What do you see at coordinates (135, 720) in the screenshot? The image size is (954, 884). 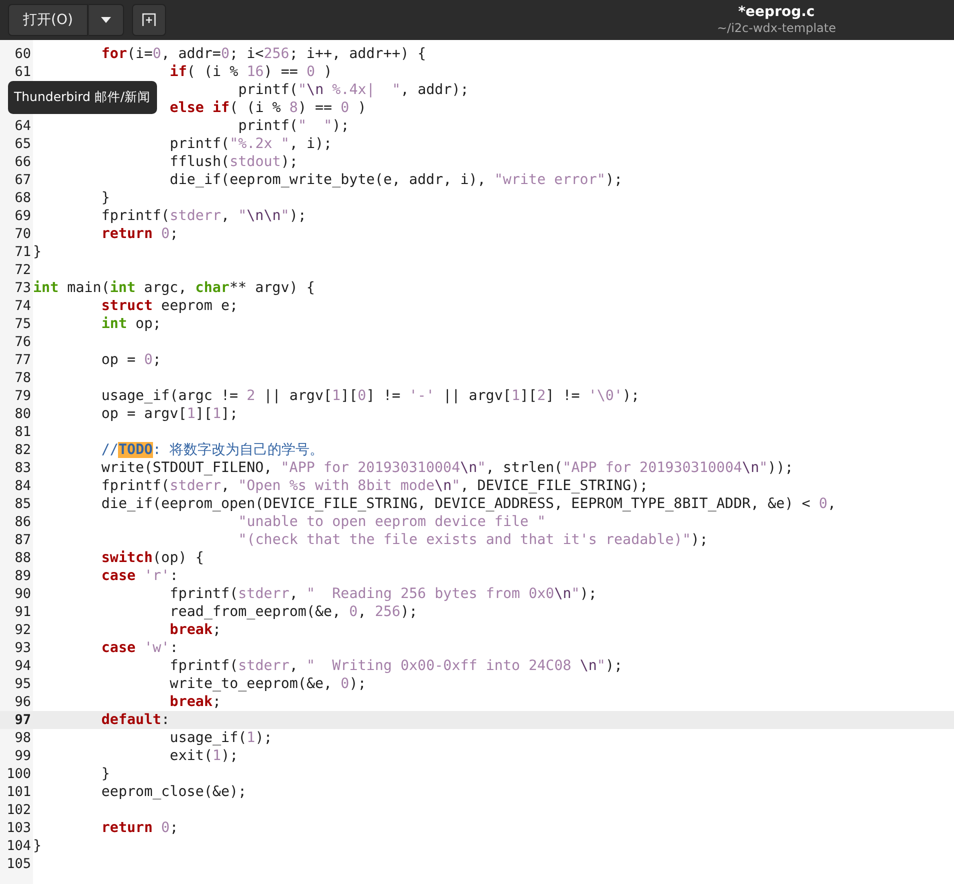 I see `code-line: default:` at bounding box center [135, 720].